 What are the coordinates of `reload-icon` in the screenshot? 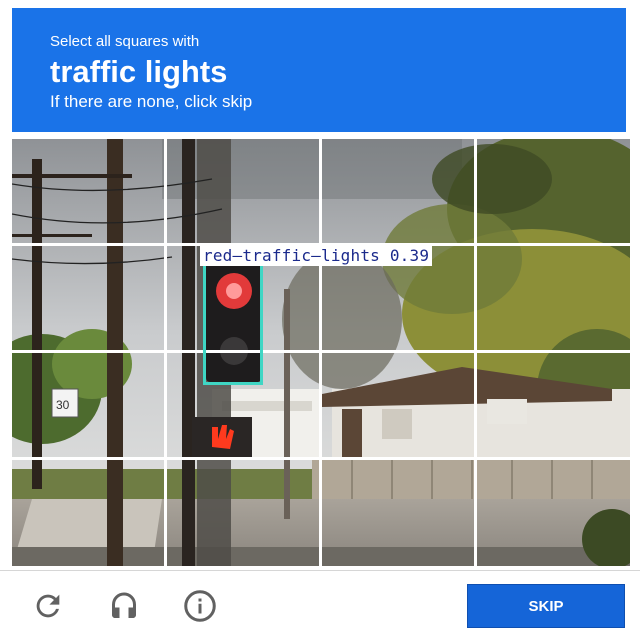 It's located at (48, 606).